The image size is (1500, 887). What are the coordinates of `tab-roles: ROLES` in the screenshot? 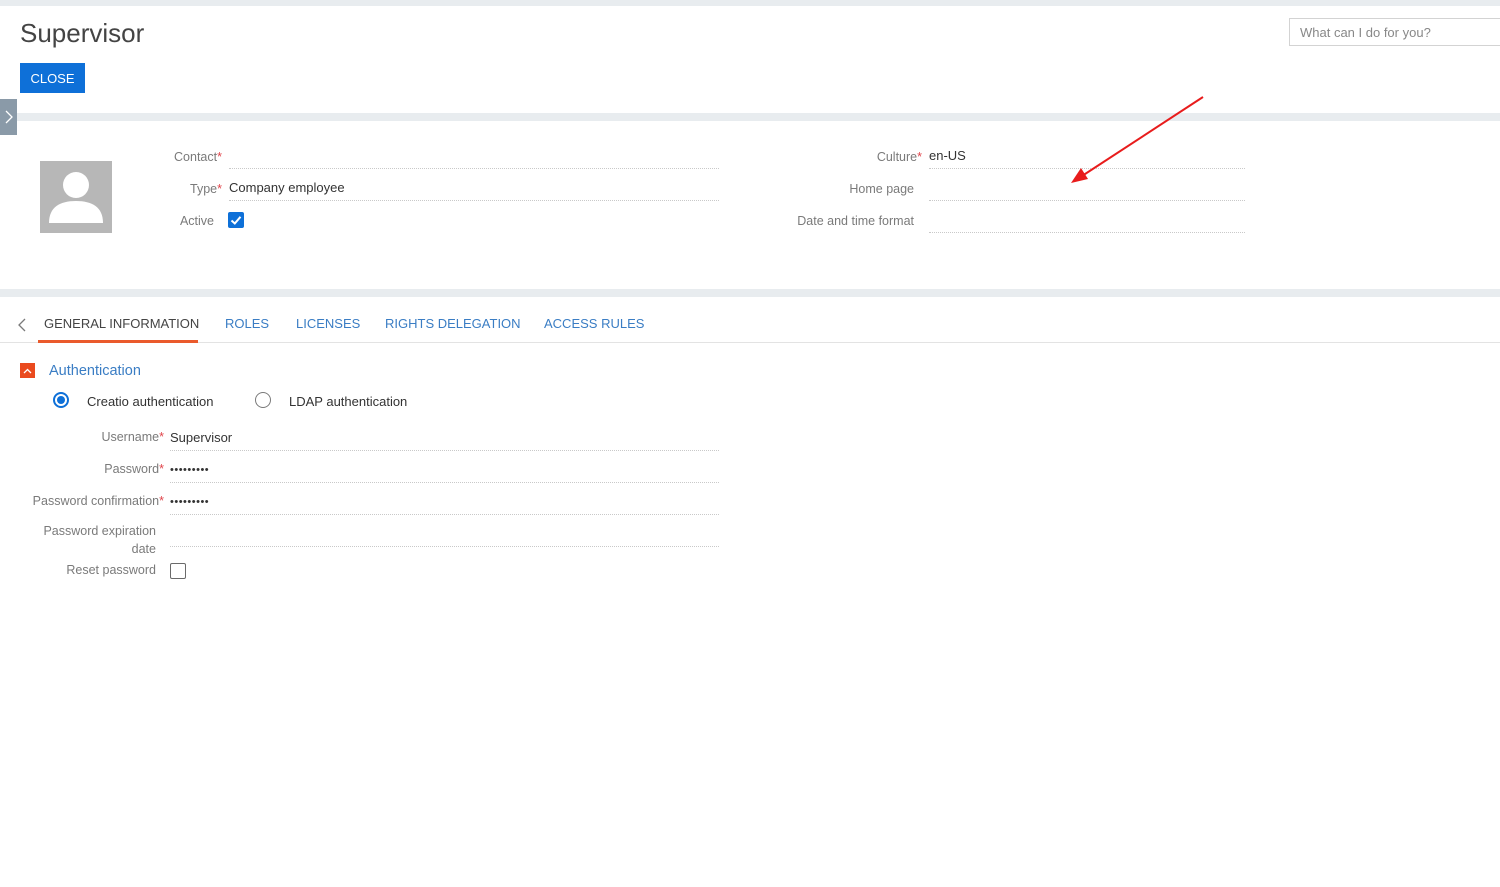 It's located at (247, 323).